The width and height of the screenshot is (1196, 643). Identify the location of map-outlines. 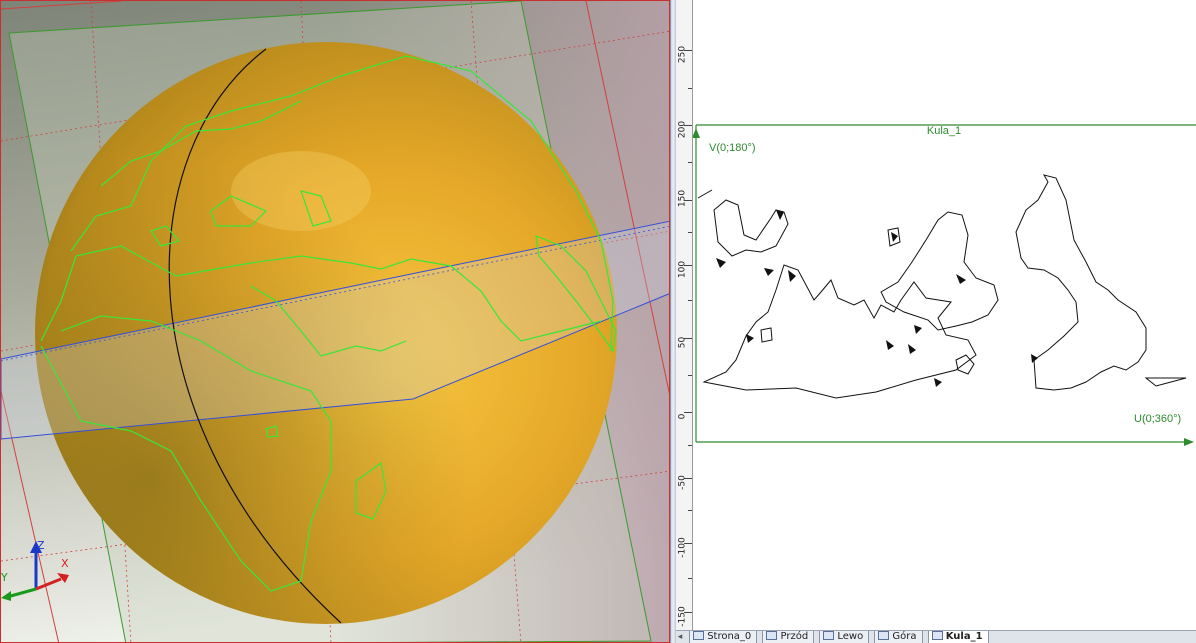
(944, 286).